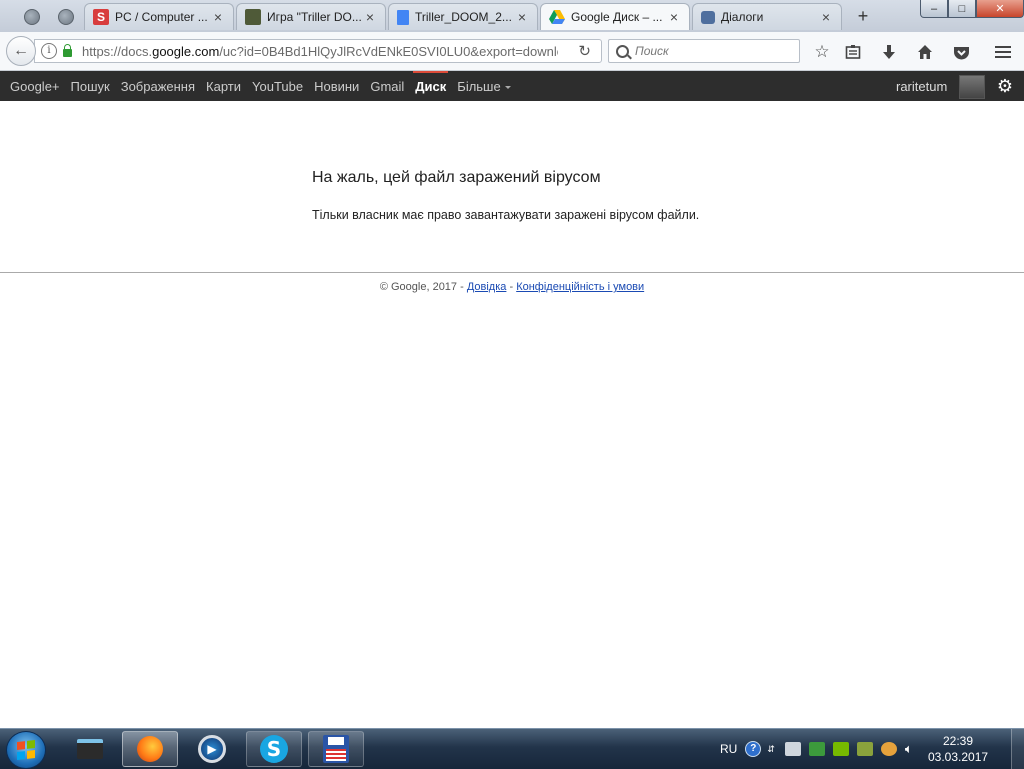  What do you see at coordinates (840, 749) in the screenshot?
I see `nvidia-icon` at bounding box center [840, 749].